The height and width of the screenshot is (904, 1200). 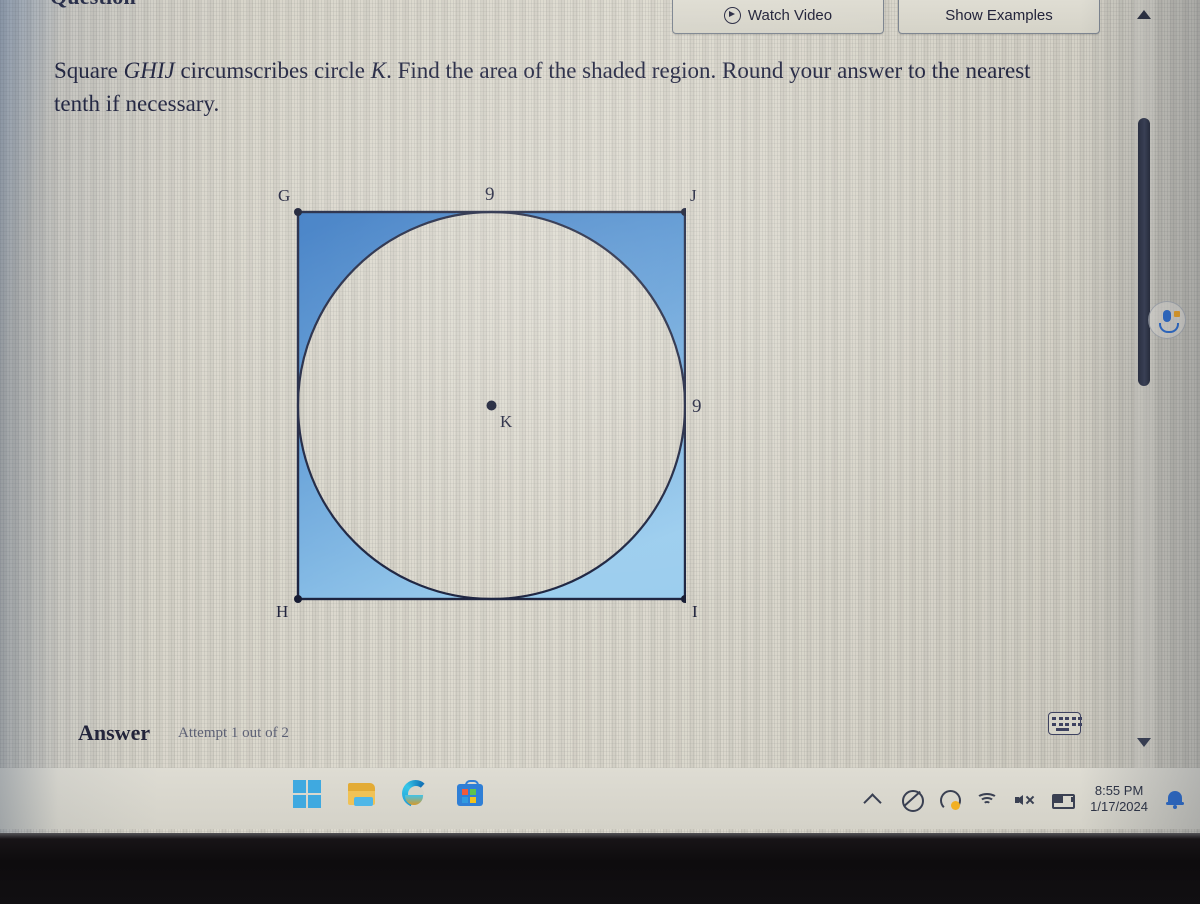 What do you see at coordinates (1175, 799) in the screenshot?
I see `bell-icon` at bounding box center [1175, 799].